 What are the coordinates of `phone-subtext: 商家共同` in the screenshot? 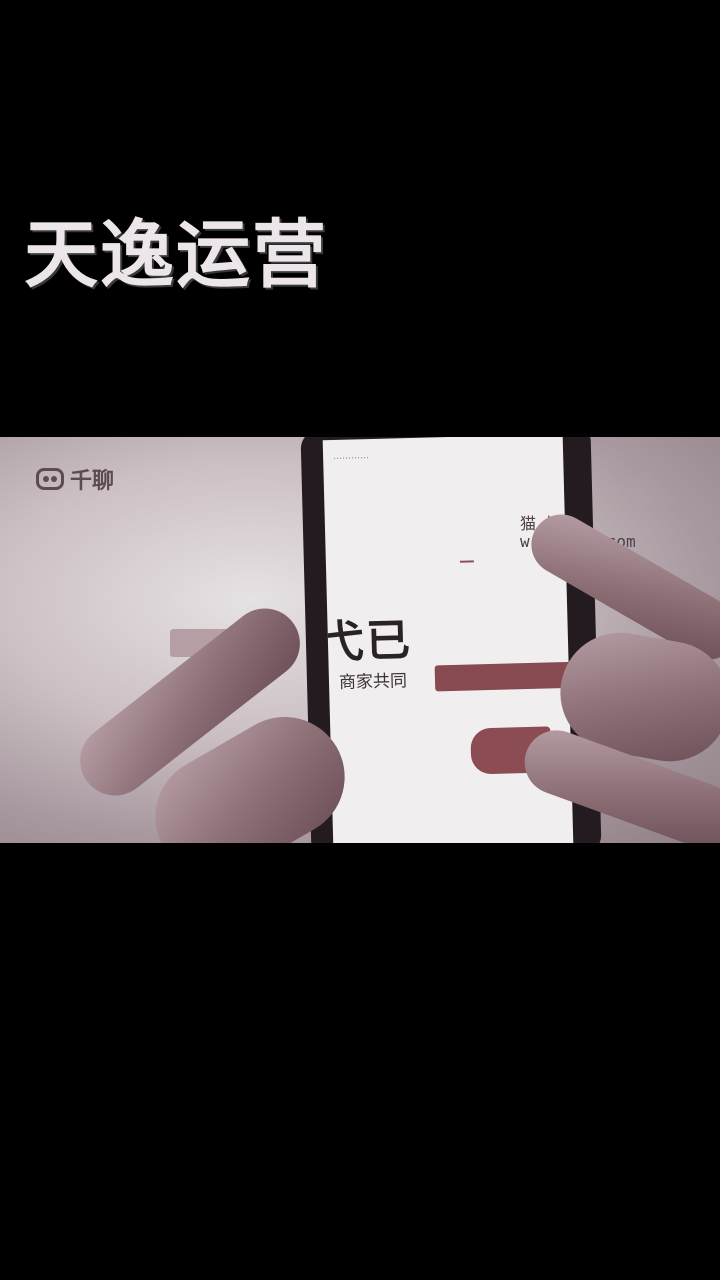 It's located at (373, 682).